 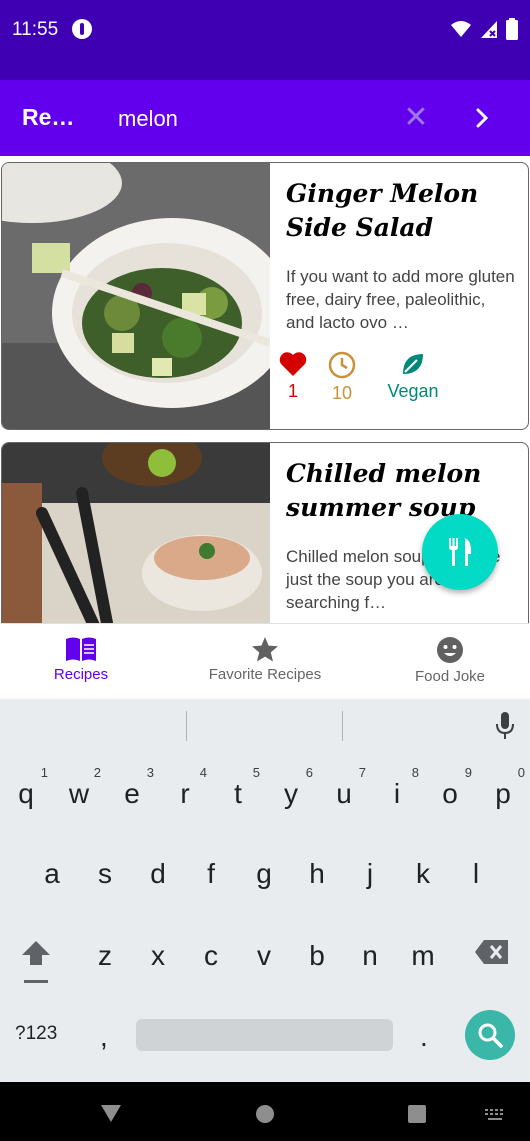 I want to click on restaurant-icon, so click(x=460, y=552).